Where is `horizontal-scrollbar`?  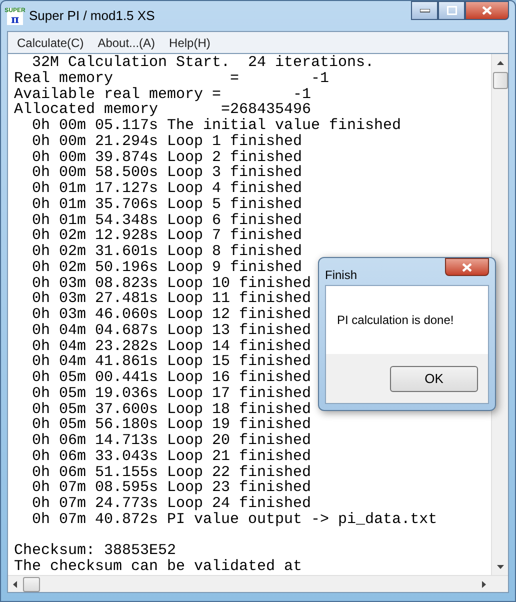
horizontal-scrollbar is located at coordinates (258, 583).